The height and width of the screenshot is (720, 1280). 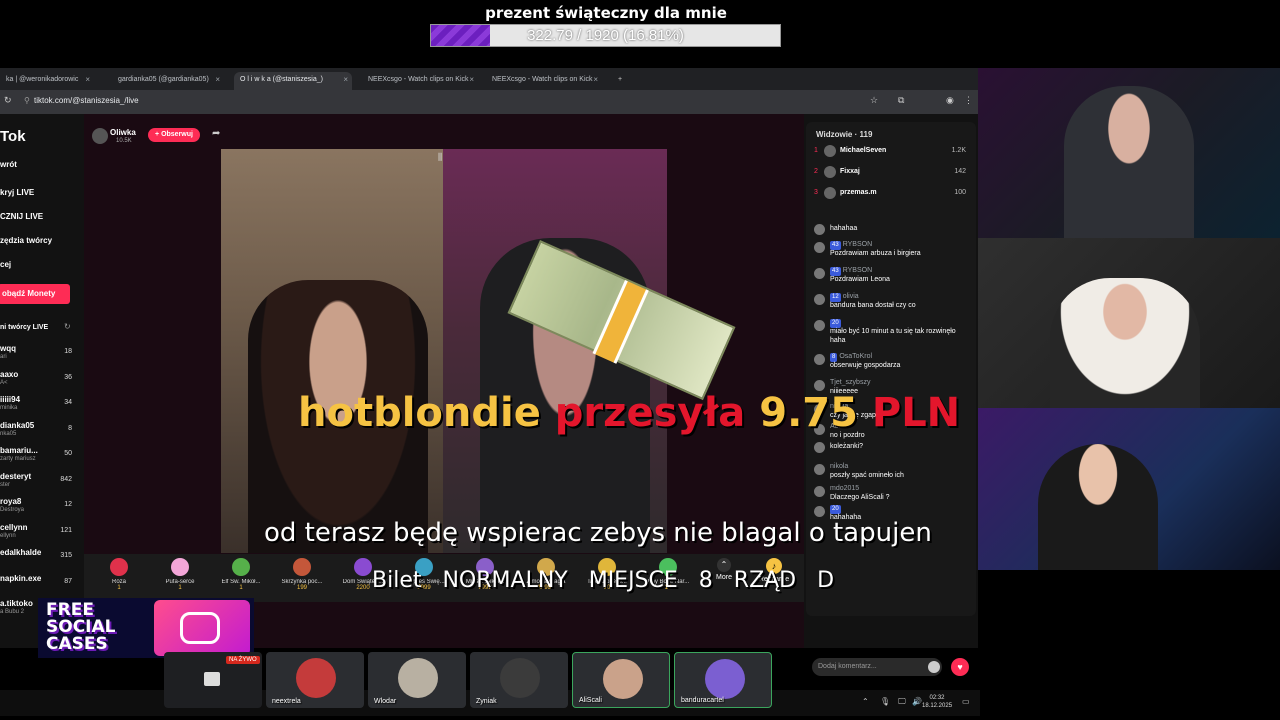 I want to click on chat-text: Dlaczego AliScali ?, so click(x=860, y=497).